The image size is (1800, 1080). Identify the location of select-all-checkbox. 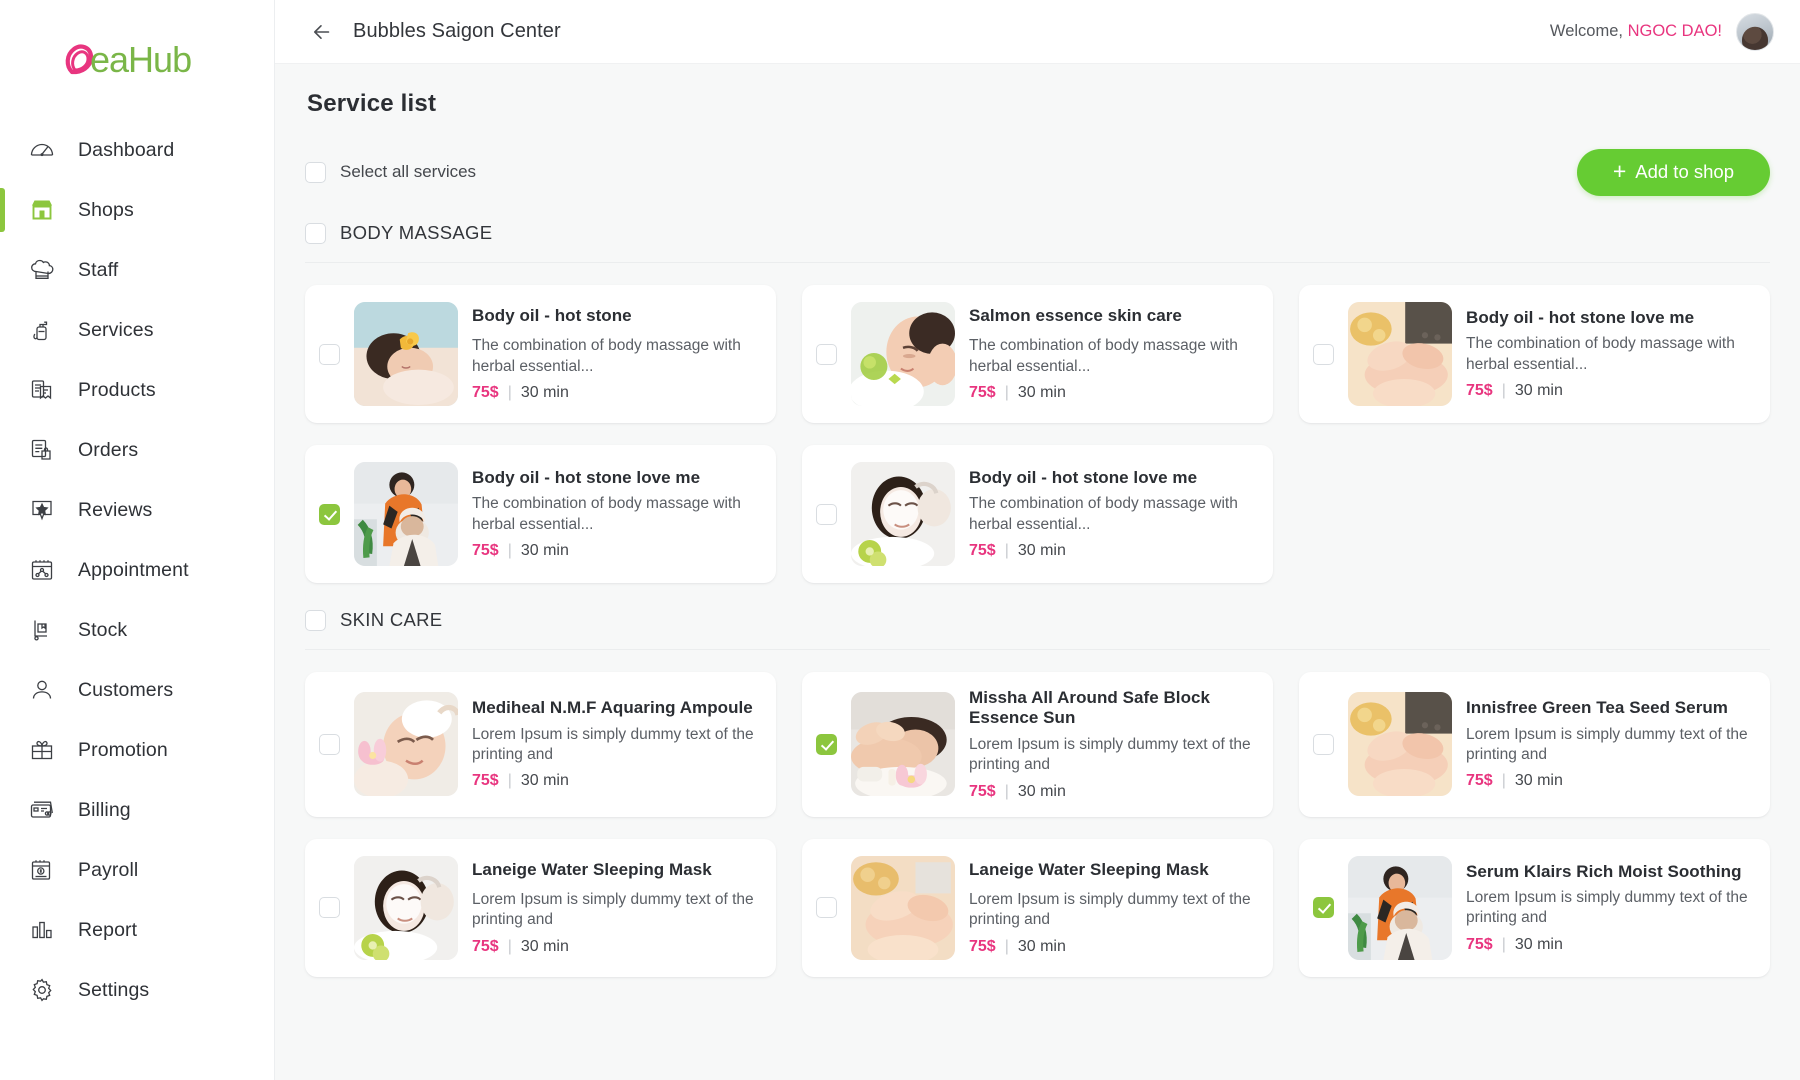
(315, 172).